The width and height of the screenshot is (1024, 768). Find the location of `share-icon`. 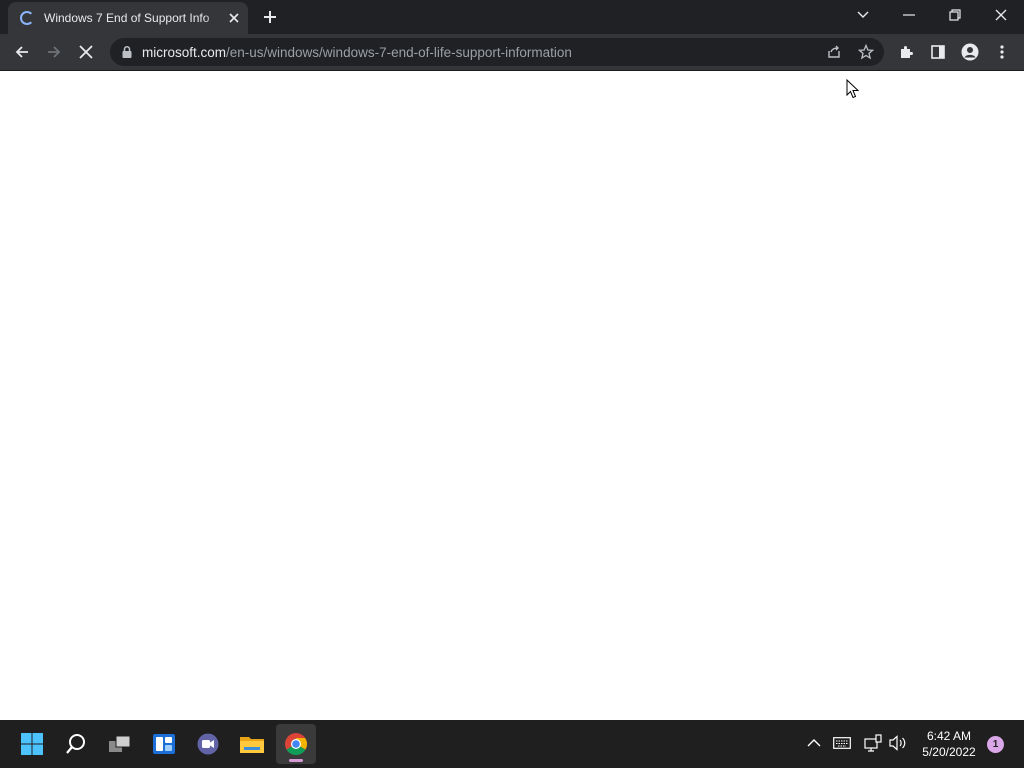

share-icon is located at coordinates (834, 52).